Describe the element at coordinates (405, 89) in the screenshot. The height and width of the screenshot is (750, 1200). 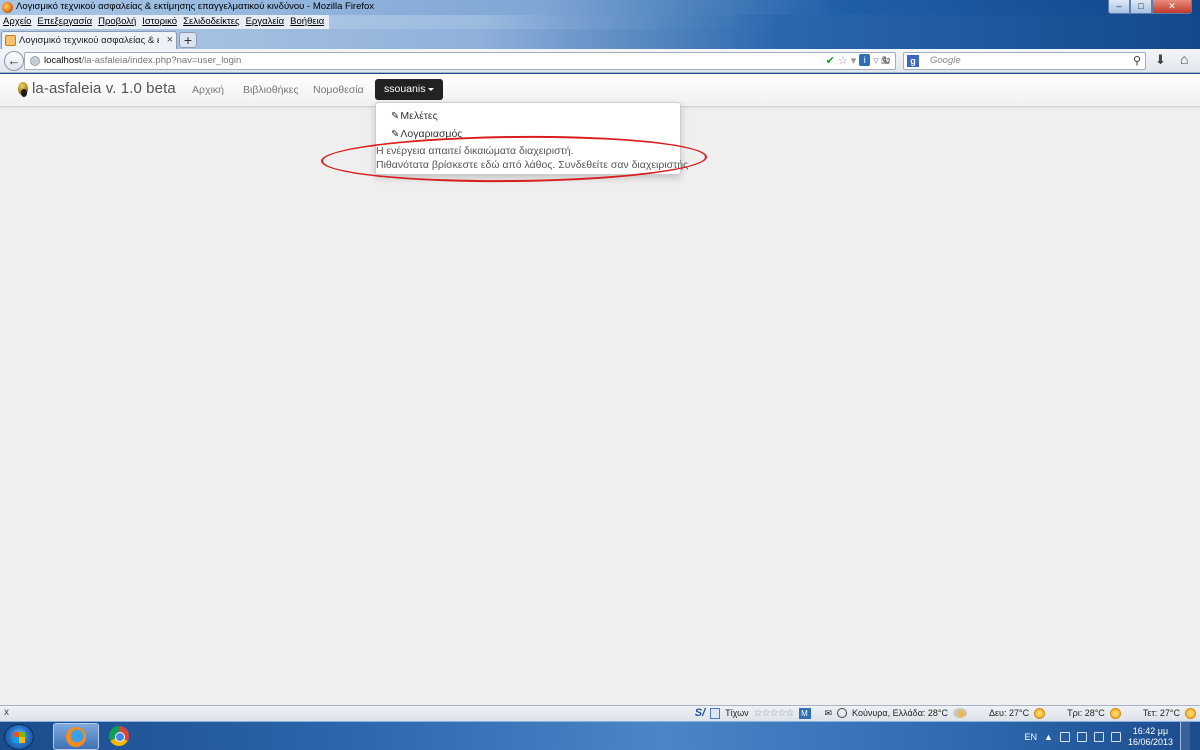
I see `user-name: ssouanis` at that location.